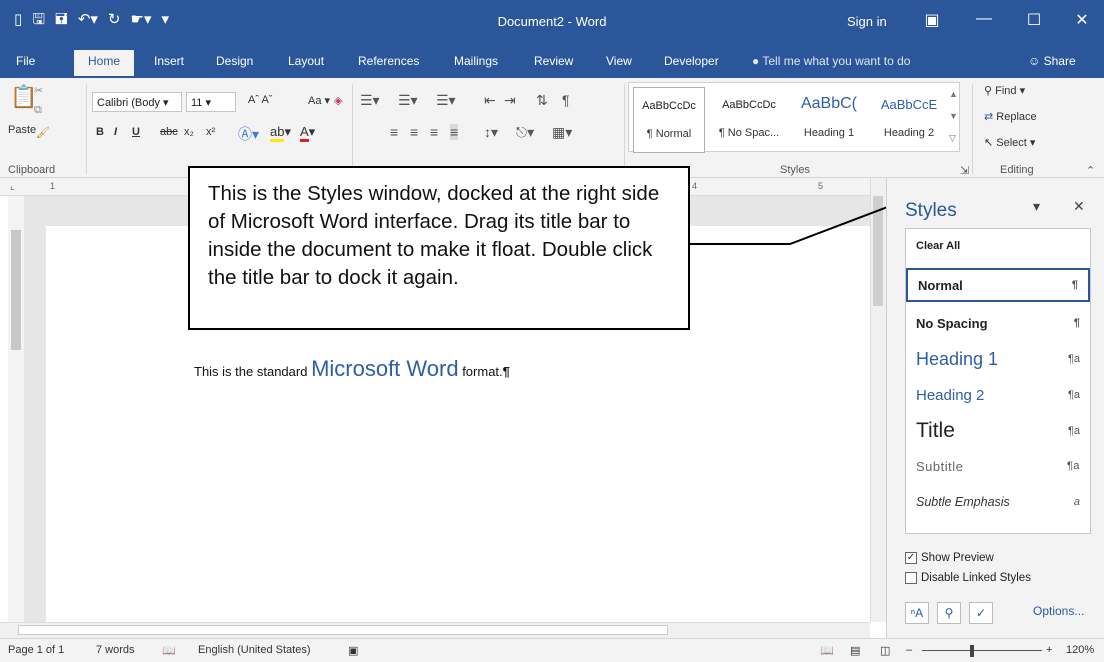 The image size is (1104, 662). Describe the element at coordinates (619, 61) in the screenshot. I see `tab-view: View` at that location.